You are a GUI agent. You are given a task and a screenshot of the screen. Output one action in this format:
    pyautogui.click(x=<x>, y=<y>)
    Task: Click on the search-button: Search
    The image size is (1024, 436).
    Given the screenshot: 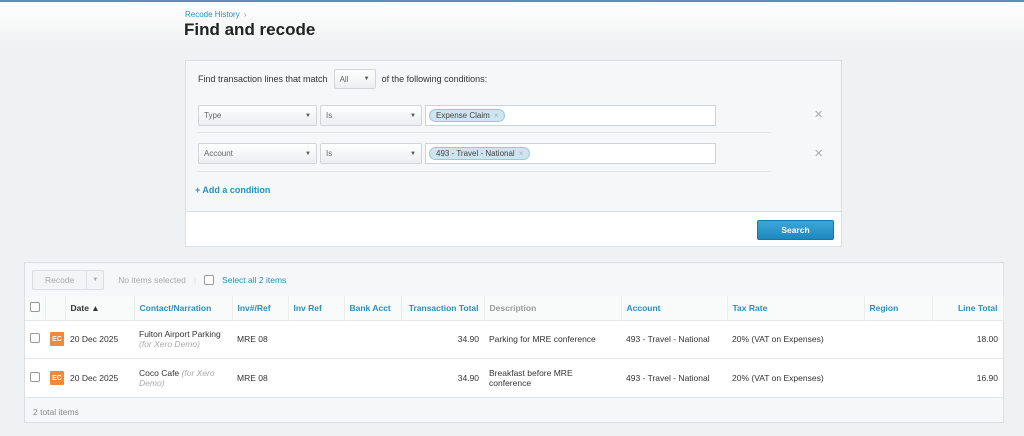 What is the action you would take?
    pyautogui.click(x=795, y=230)
    